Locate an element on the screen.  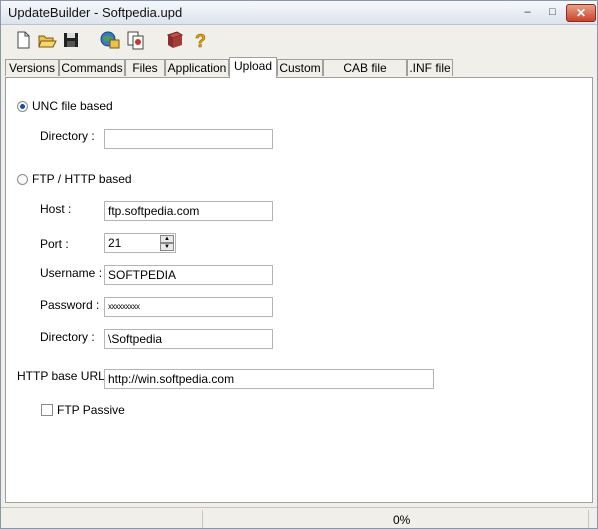
password-label: Password : is located at coordinates (70, 305).